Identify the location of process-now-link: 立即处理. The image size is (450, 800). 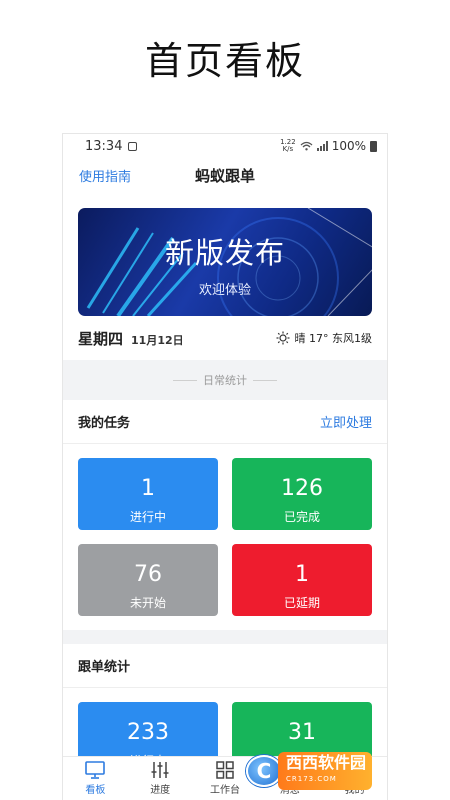
(346, 421).